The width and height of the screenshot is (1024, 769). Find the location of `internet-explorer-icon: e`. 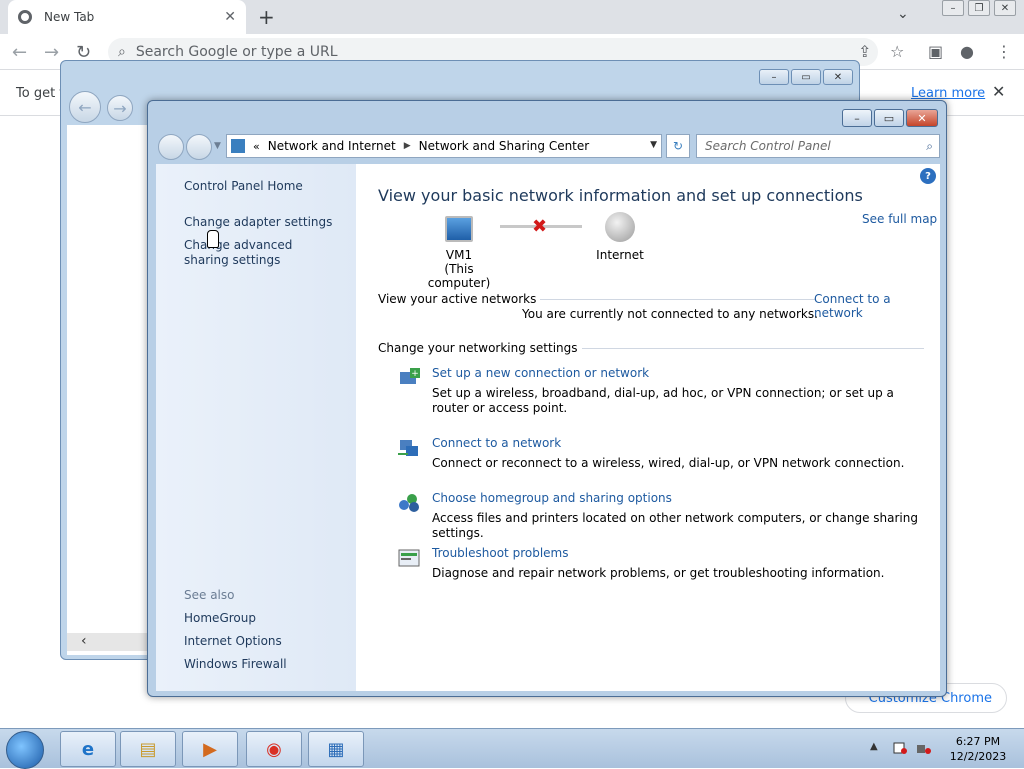

internet-explorer-icon: e is located at coordinates (88, 749).